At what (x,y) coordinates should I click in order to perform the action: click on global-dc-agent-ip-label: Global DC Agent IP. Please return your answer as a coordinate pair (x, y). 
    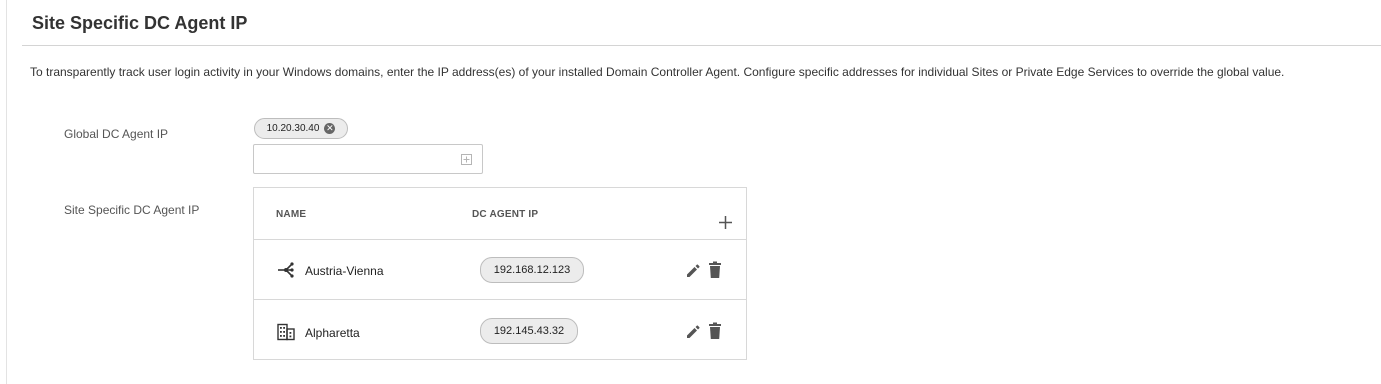
    Looking at the image, I should click on (116, 134).